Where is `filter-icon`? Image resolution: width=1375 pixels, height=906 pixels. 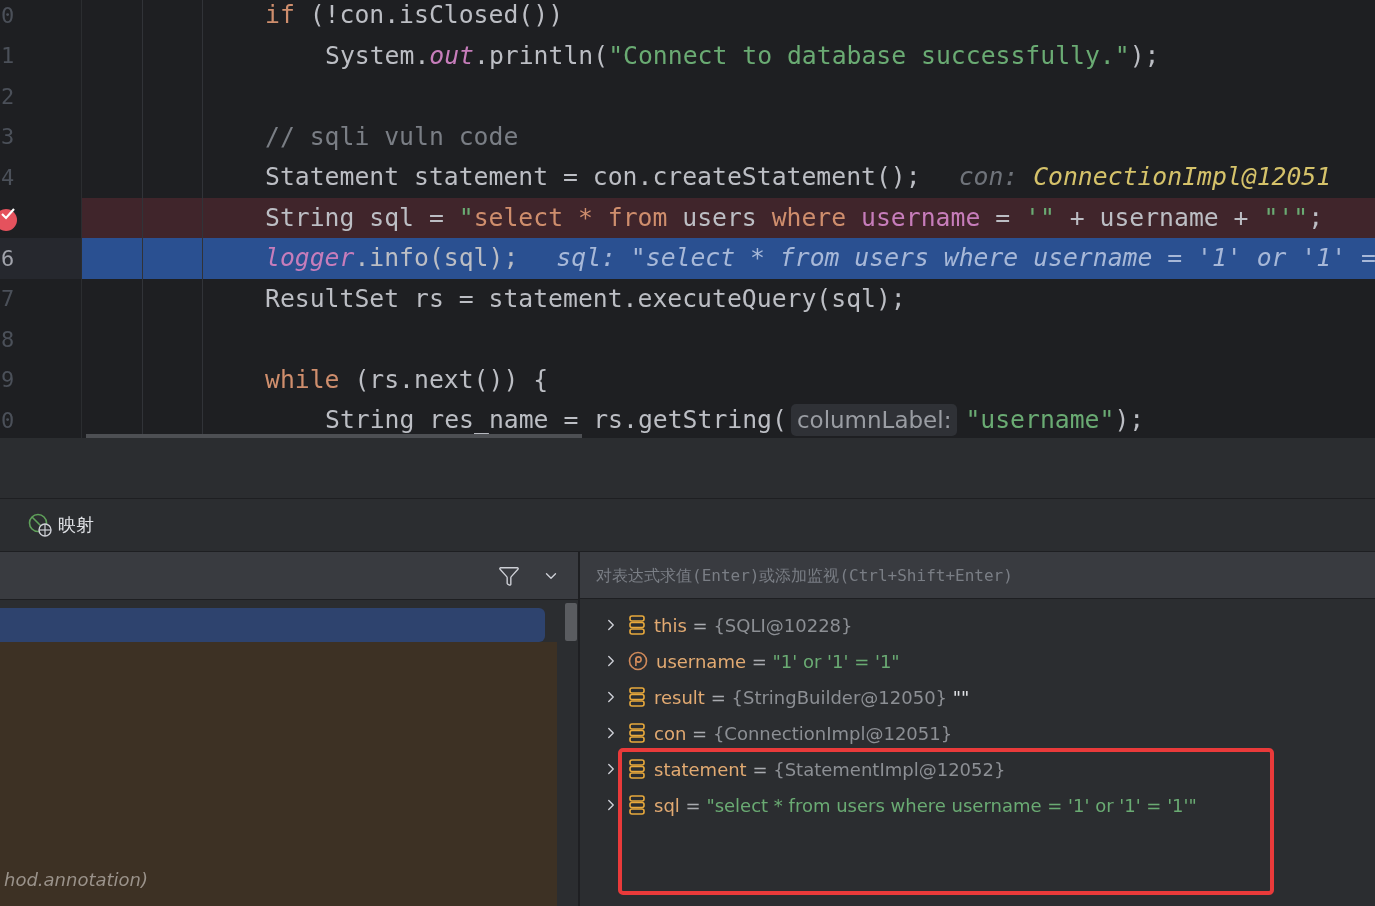
filter-icon is located at coordinates (509, 575).